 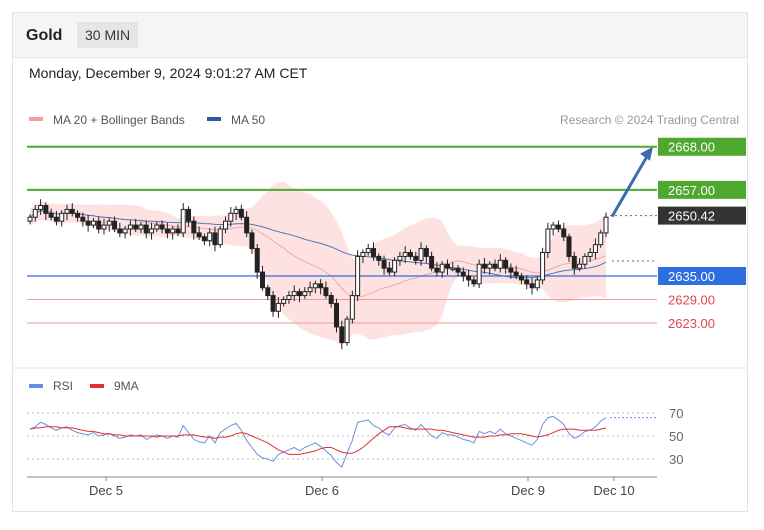 What do you see at coordinates (126, 386) in the screenshot?
I see `rsi-ma-legend-label: 9MA` at bounding box center [126, 386].